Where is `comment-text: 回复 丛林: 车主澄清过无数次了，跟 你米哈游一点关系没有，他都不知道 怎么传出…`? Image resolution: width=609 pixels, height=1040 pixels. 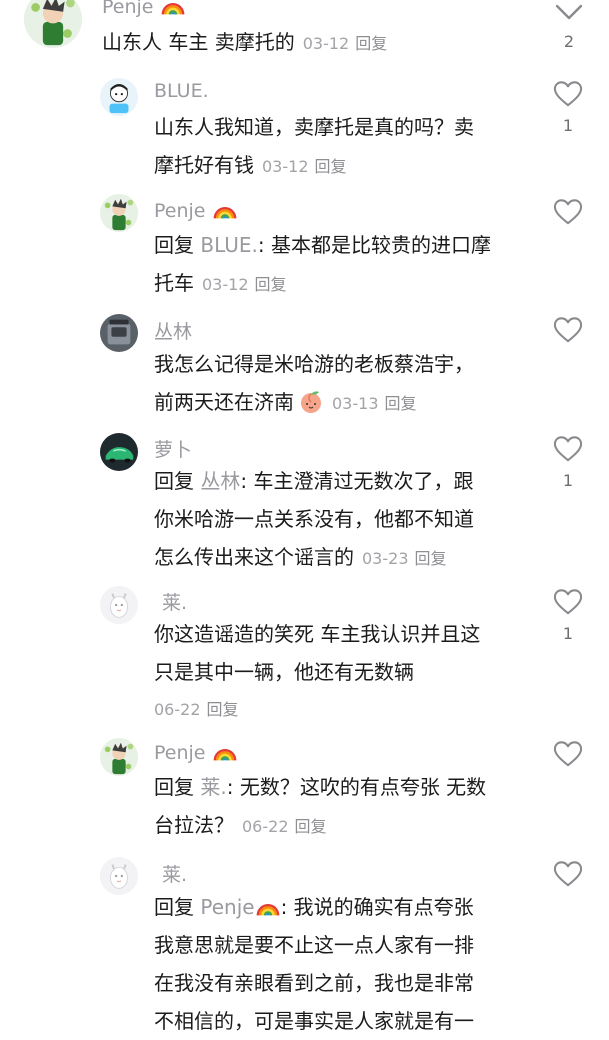
comment-text: 回复 丛林: 车主澄清过无数次了，跟 你米哈游一点关系没有，他都不知道 怎么传出… is located at coordinates (314, 519).